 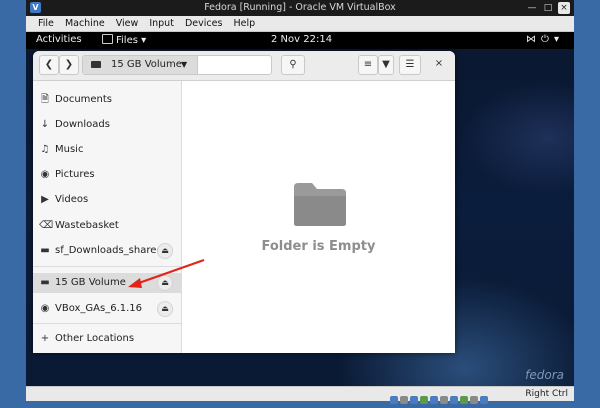 What do you see at coordinates (548, 8) in the screenshot?
I see `maximize-icon: □` at bounding box center [548, 8].